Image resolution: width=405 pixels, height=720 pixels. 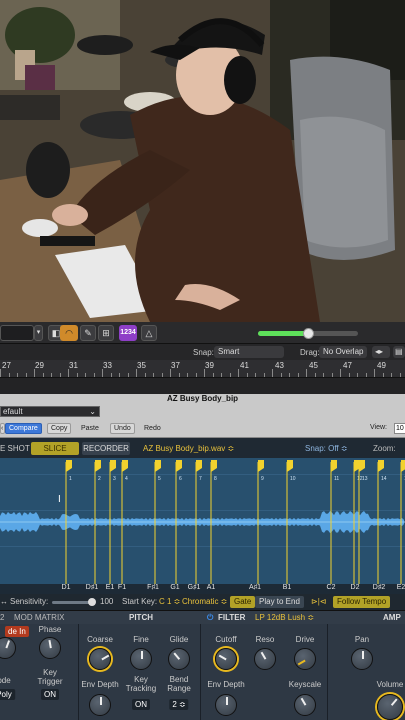 What do you see at coordinates (362, 602) in the screenshot?
I see `follow-tempo-button: Follow Tempo` at bounding box center [362, 602].